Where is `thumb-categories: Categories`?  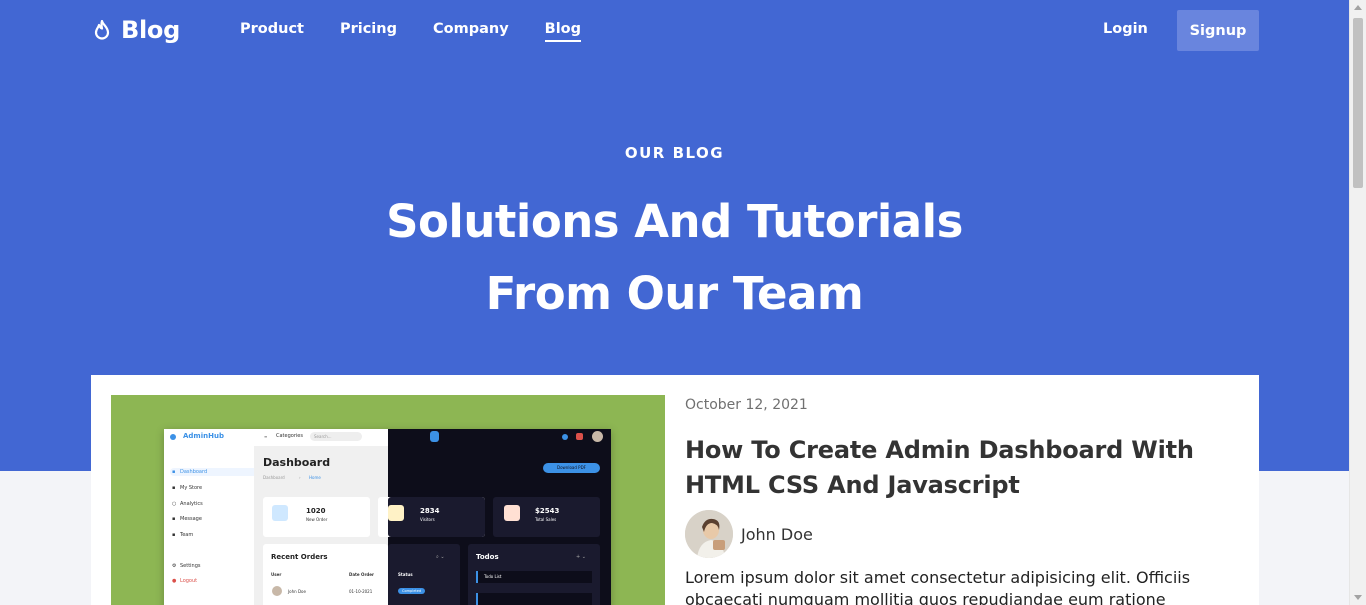 thumb-categories: Categories is located at coordinates (289, 436).